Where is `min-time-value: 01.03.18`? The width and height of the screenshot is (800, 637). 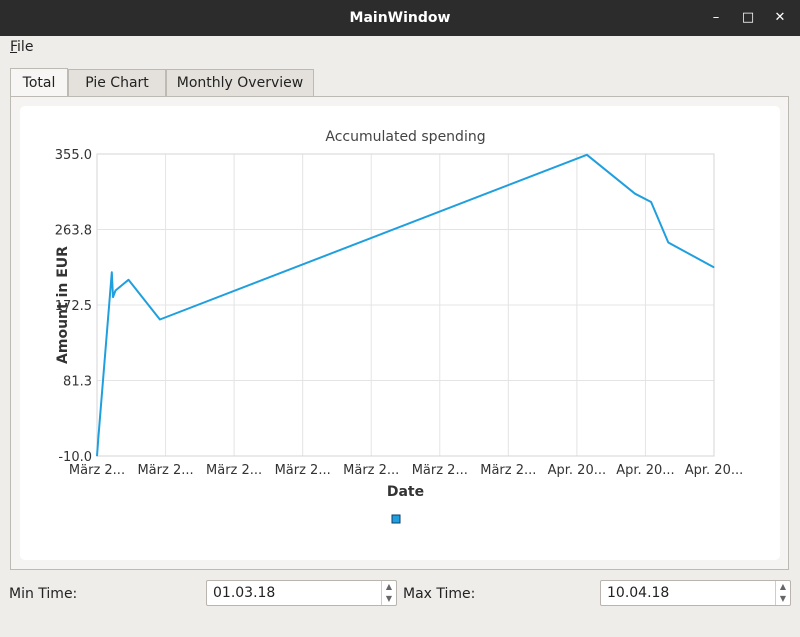
min-time-value: 01.03.18 is located at coordinates (244, 593).